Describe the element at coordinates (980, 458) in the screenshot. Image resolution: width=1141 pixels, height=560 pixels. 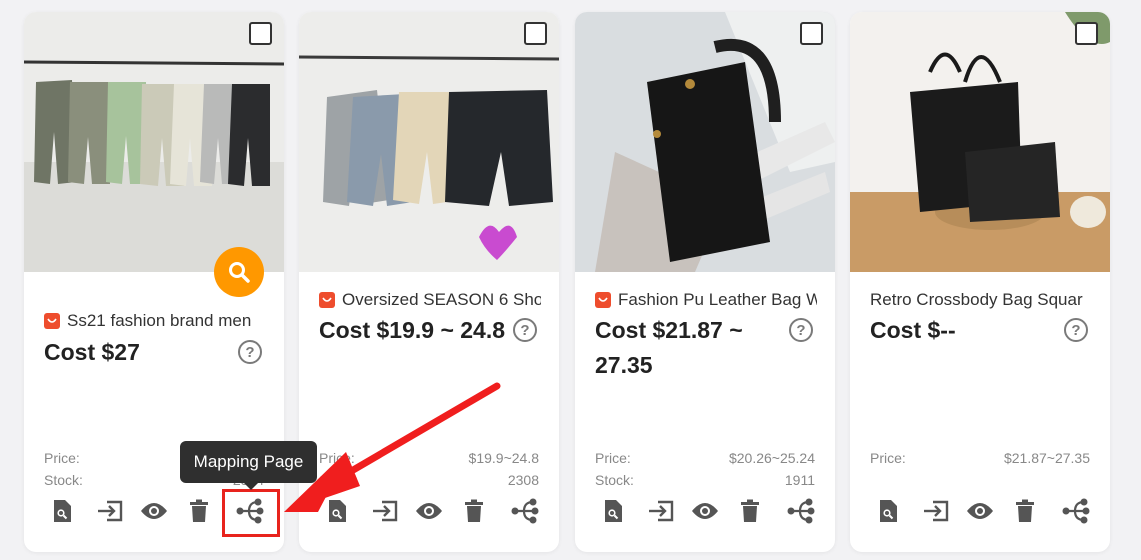
I see `price-row: Price: $21.87~27.35` at that location.